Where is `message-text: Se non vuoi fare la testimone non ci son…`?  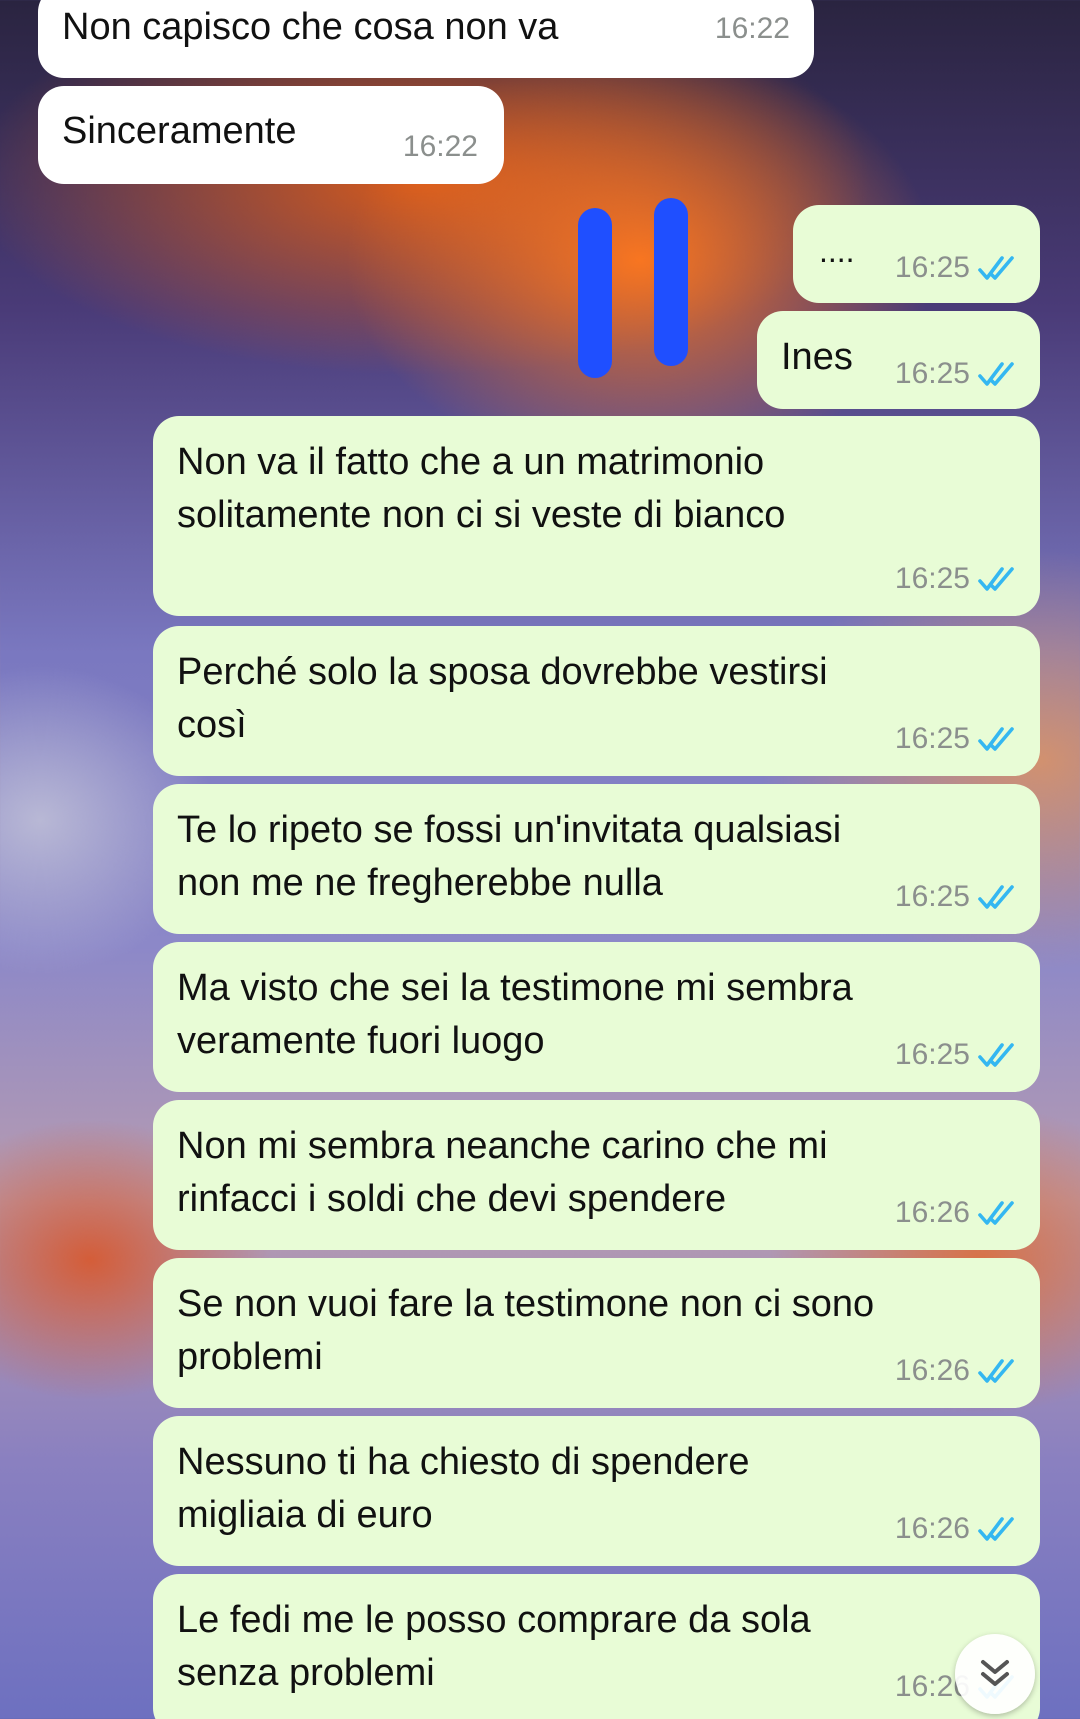
message-text: Se non vuoi fare la testimone non ci son… is located at coordinates (526, 1330).